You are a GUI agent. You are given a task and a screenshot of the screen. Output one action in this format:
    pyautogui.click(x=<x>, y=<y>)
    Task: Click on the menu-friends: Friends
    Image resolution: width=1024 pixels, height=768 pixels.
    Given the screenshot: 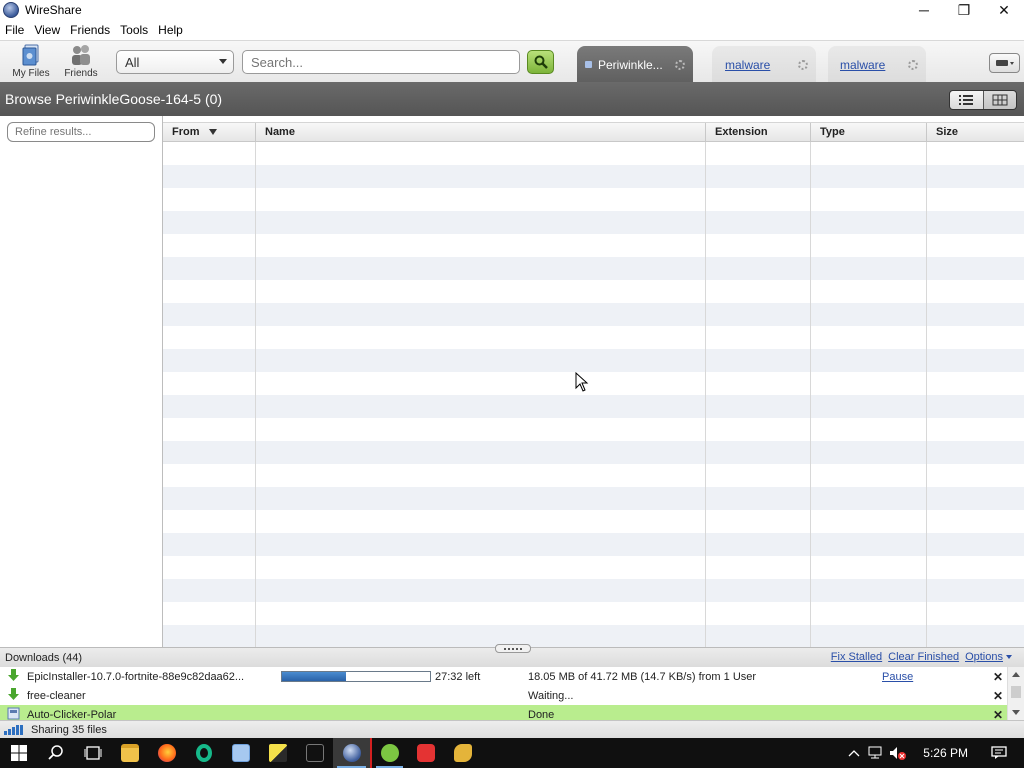 What is the action you would take?
    pyautogui.click(x=90, y=30)
    